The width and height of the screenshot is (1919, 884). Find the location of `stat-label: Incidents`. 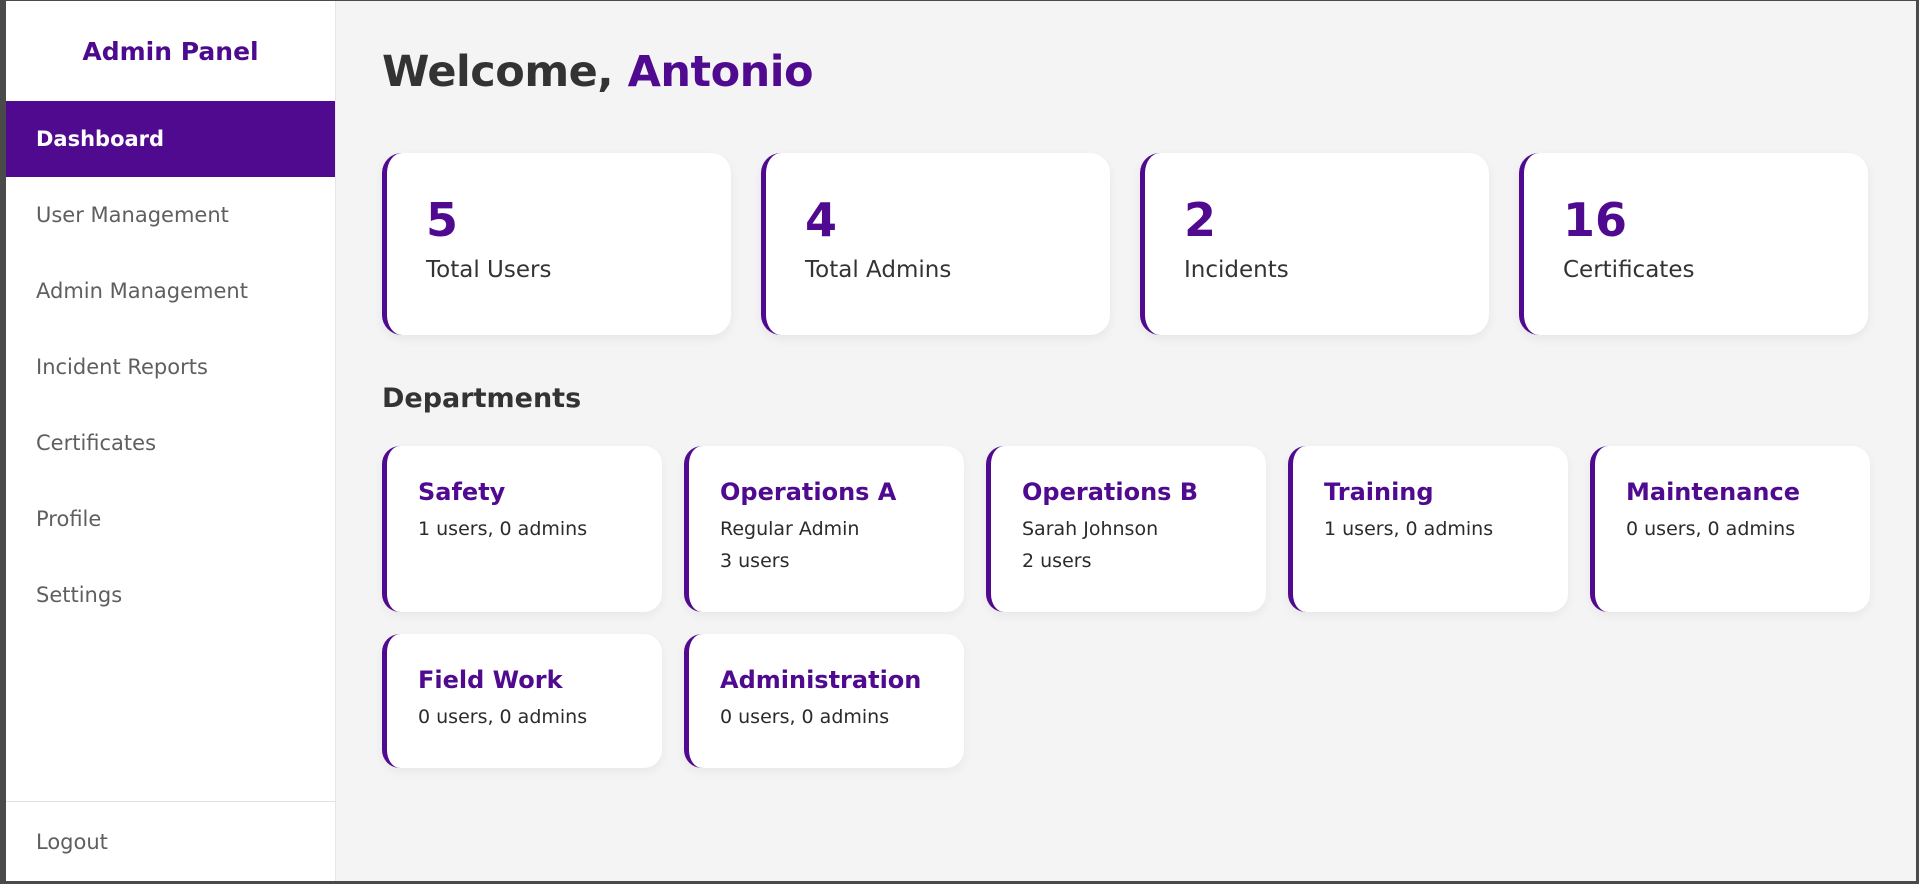

stat-label: Incidents is located at coordinates (1236, 270).